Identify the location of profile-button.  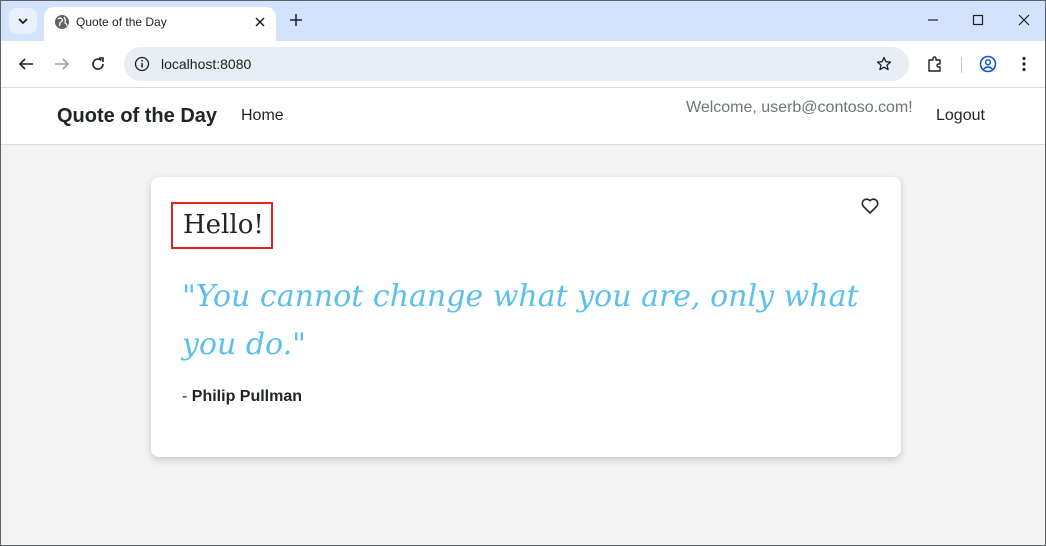
(988, 64).